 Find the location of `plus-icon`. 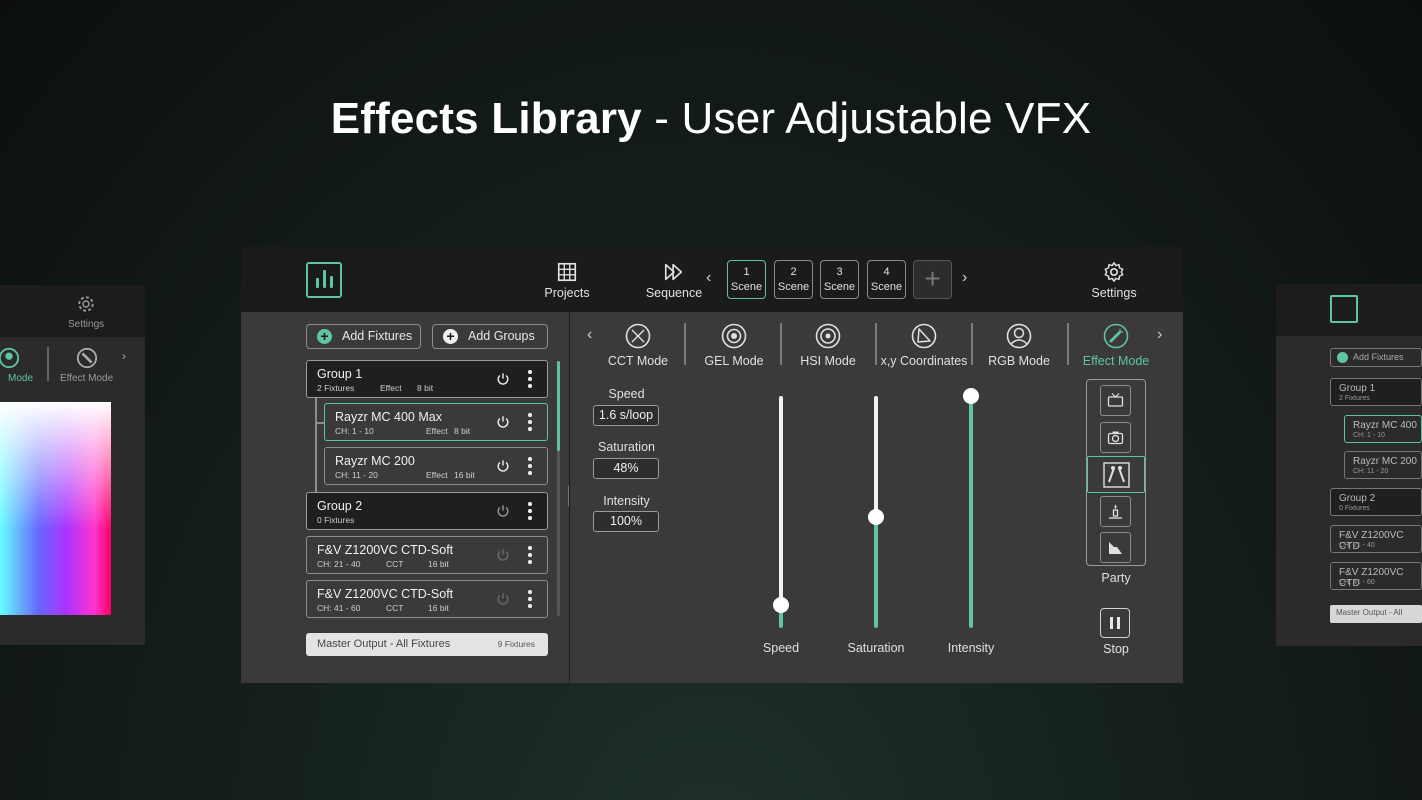

plus-icon is located at coordinates (1342, 357).